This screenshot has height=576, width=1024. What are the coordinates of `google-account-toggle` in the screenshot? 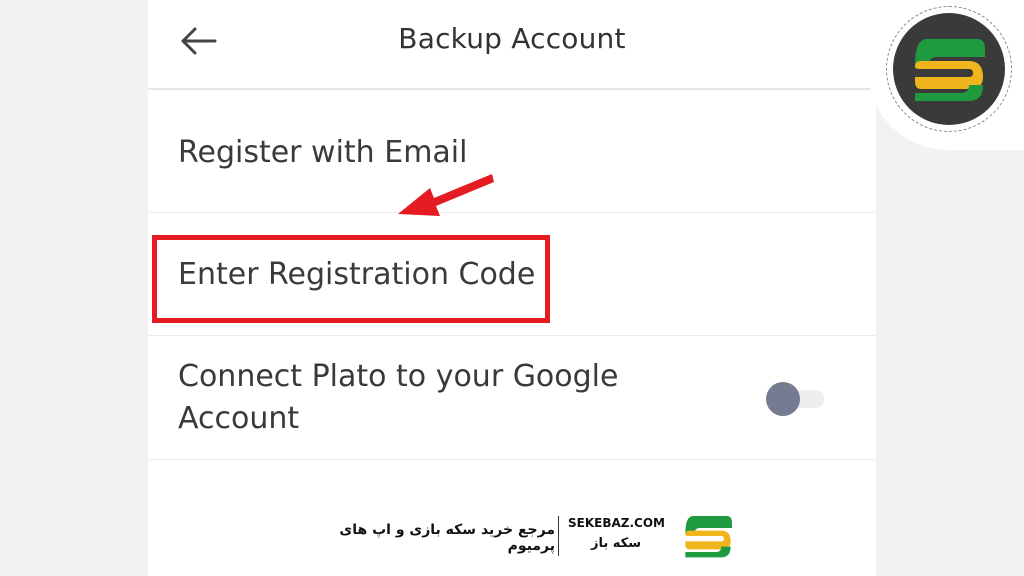 It's located at (796, 399).